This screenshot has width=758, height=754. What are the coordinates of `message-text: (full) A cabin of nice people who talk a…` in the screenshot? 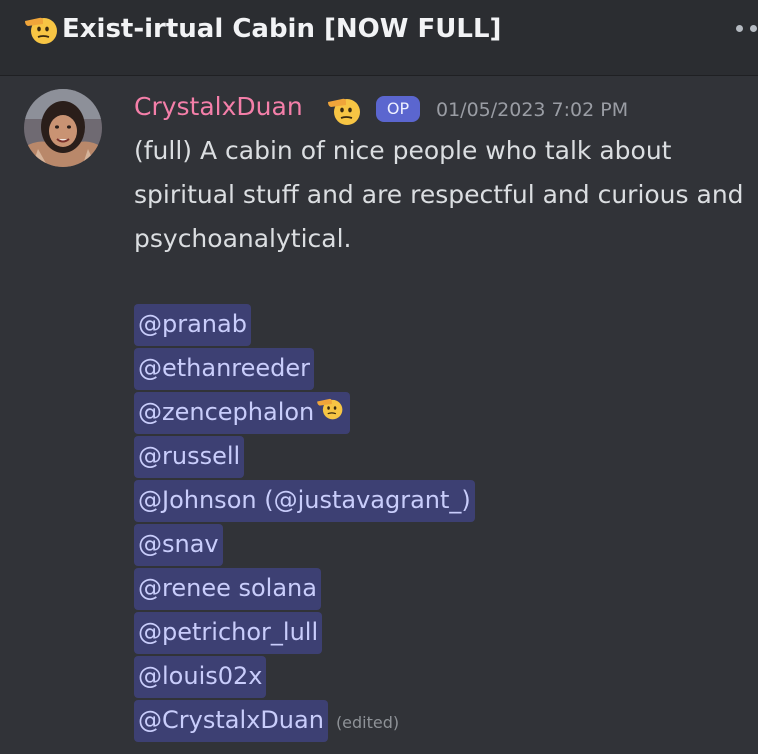 It's located at (439, 194).